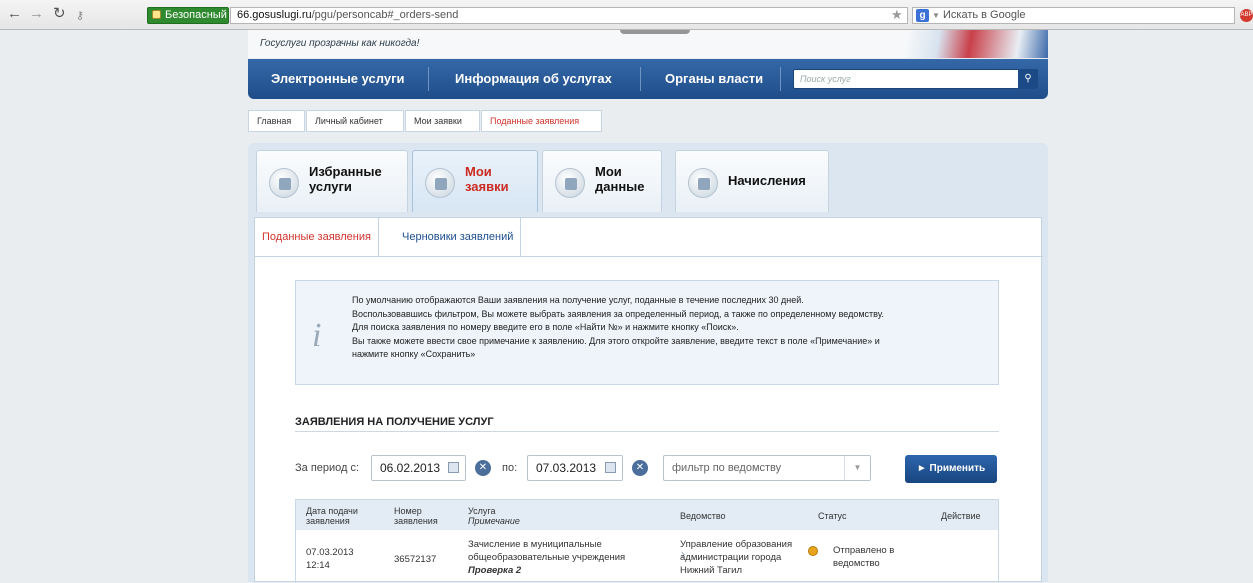  Describe the element at coordinates (394, 422) in the screenshot. I see `section-title: ЗАЯВЛЕНИЯ НА ПОЛУЧЕНИЕ УСЛУГ` at that location.